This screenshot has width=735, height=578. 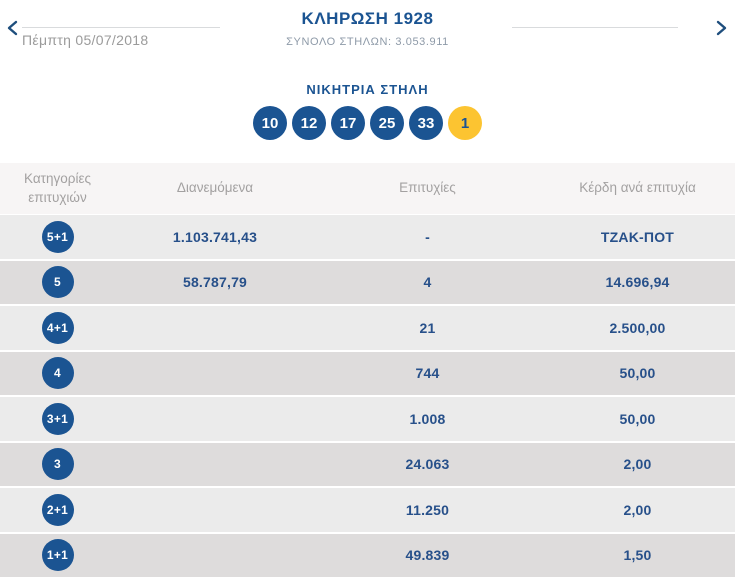 I want to click on wins-count: 49.839, so click(x=427, y=555).